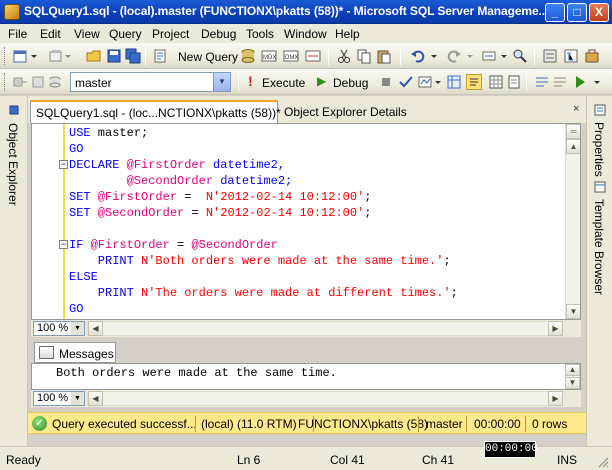 Image resolution: width=612 pixels, height=470 pixels. I want to click on change-connection-icon, so click(38, 82).